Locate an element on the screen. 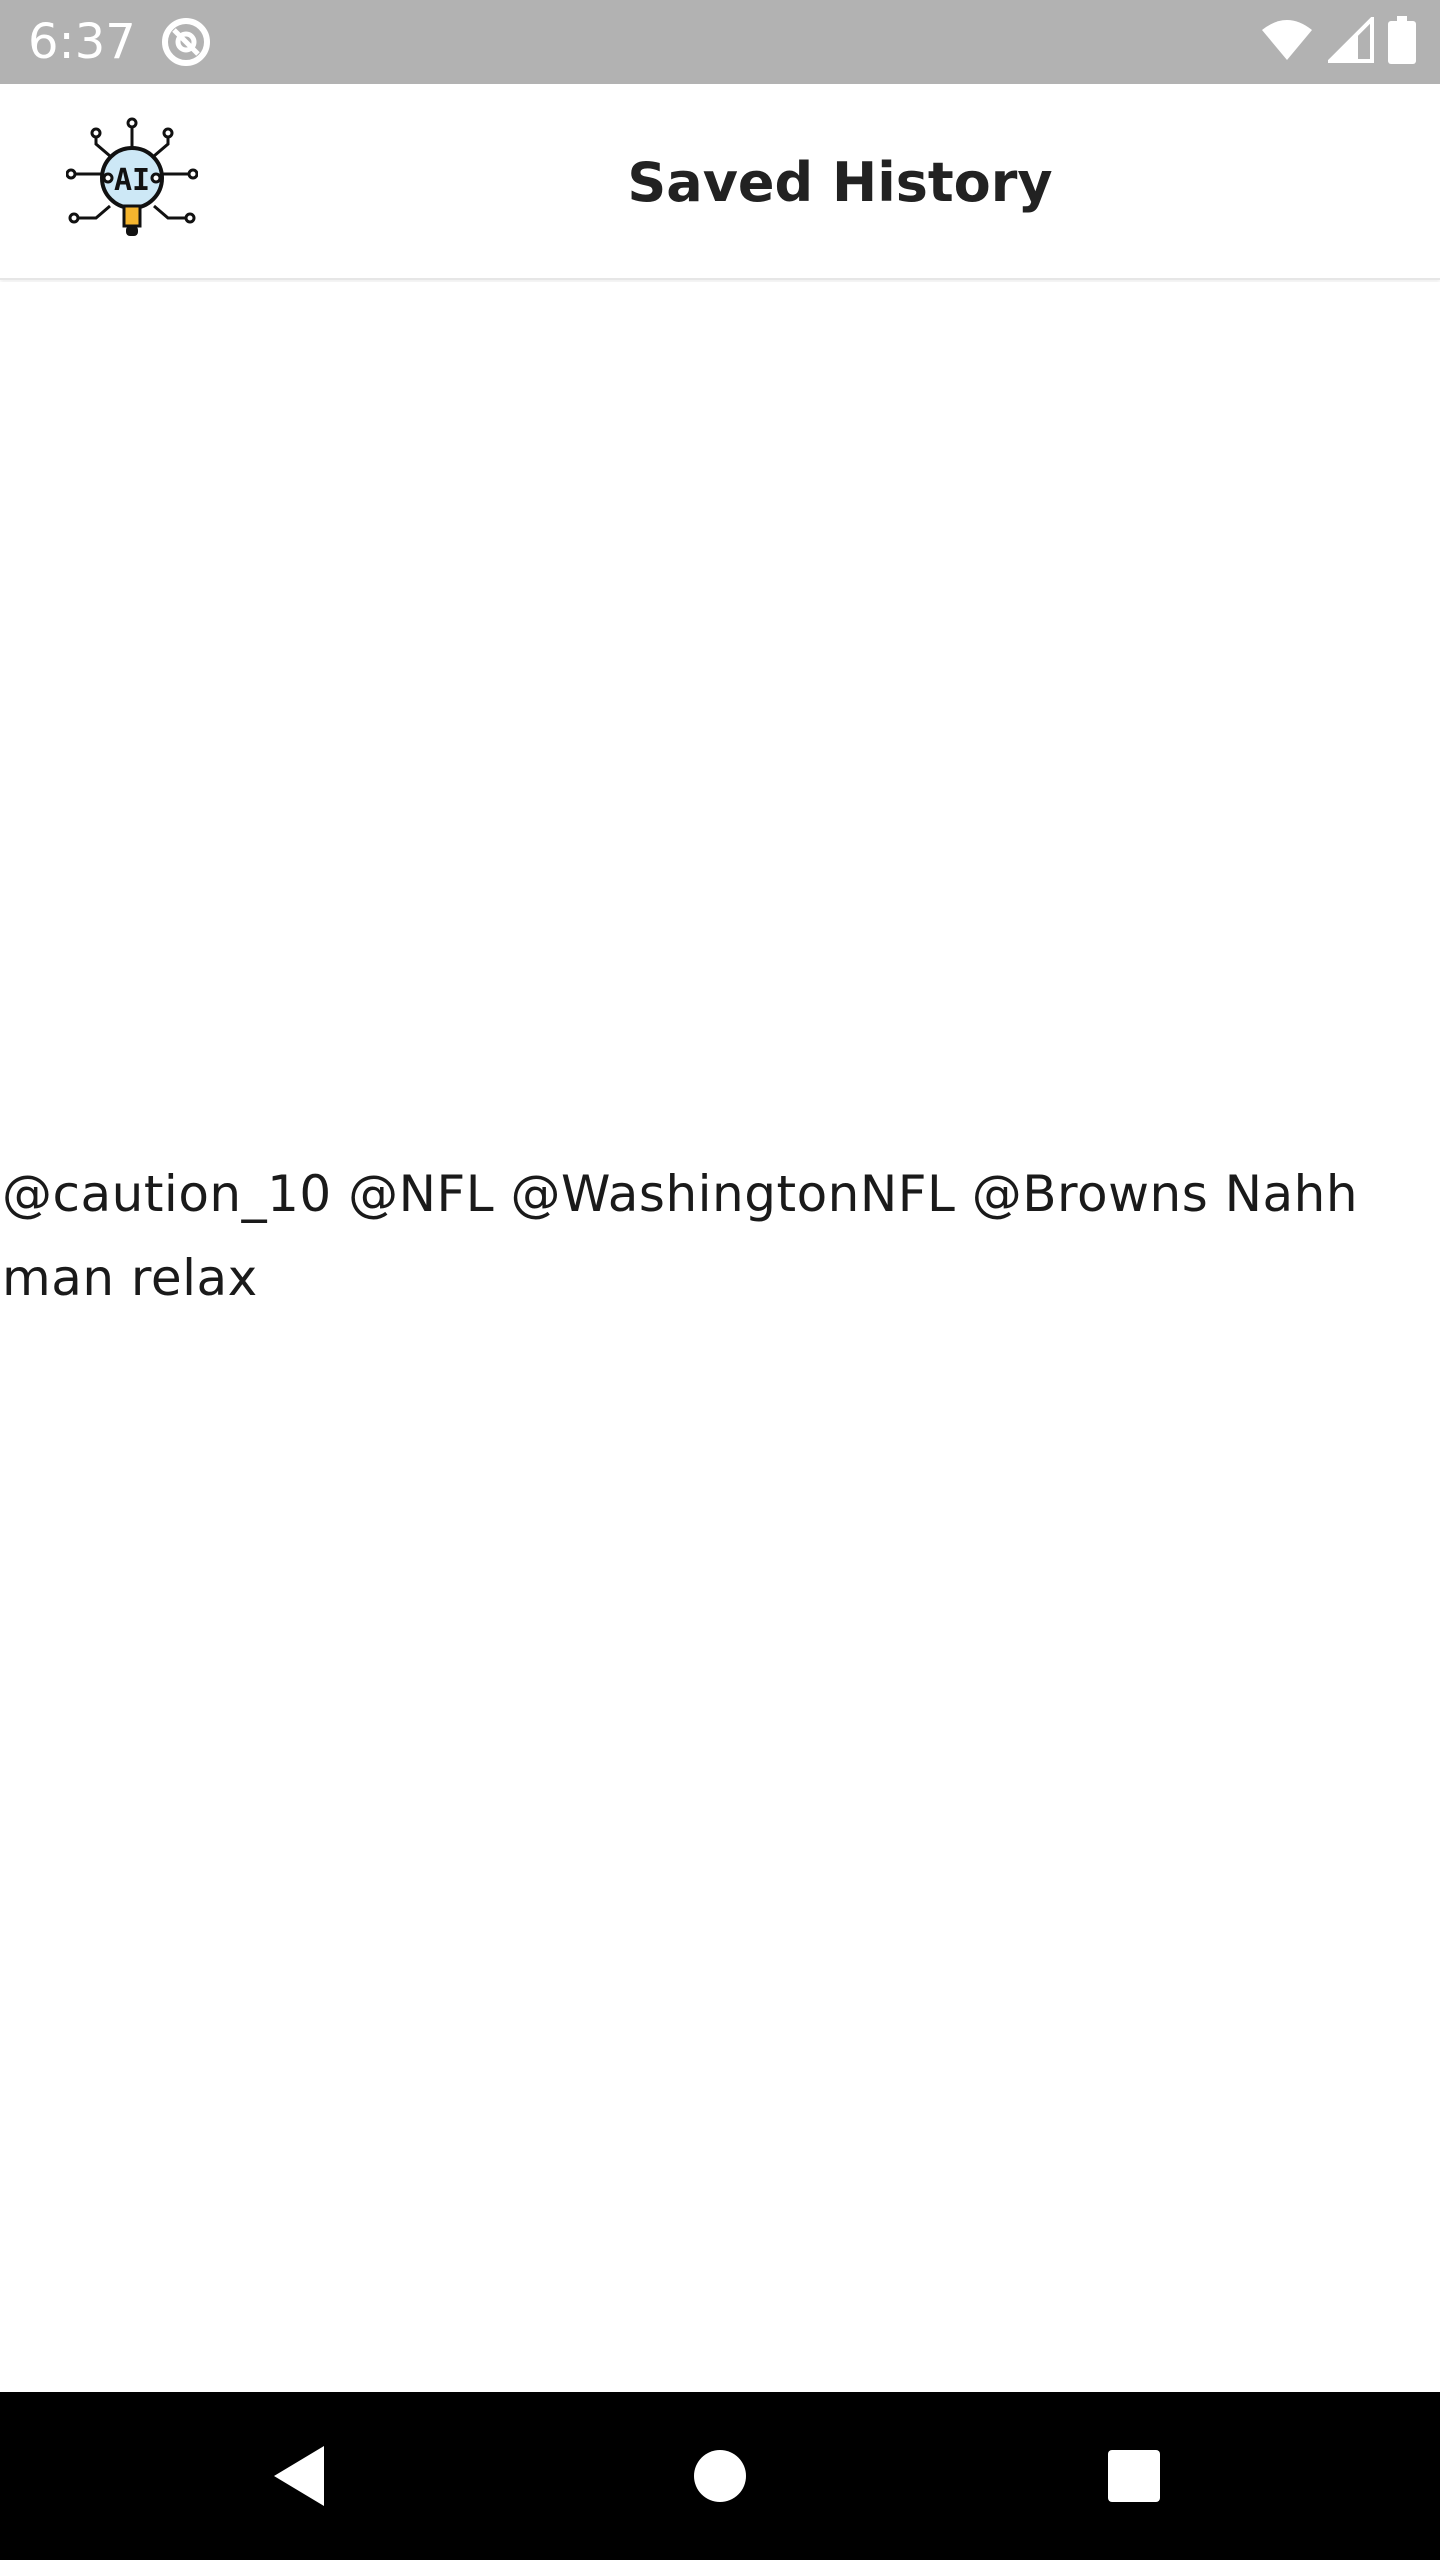 The height and width of the screenshot is (2560, 1440). ai-circuit-logo-icon: AI is located at coordinates (132, 182).